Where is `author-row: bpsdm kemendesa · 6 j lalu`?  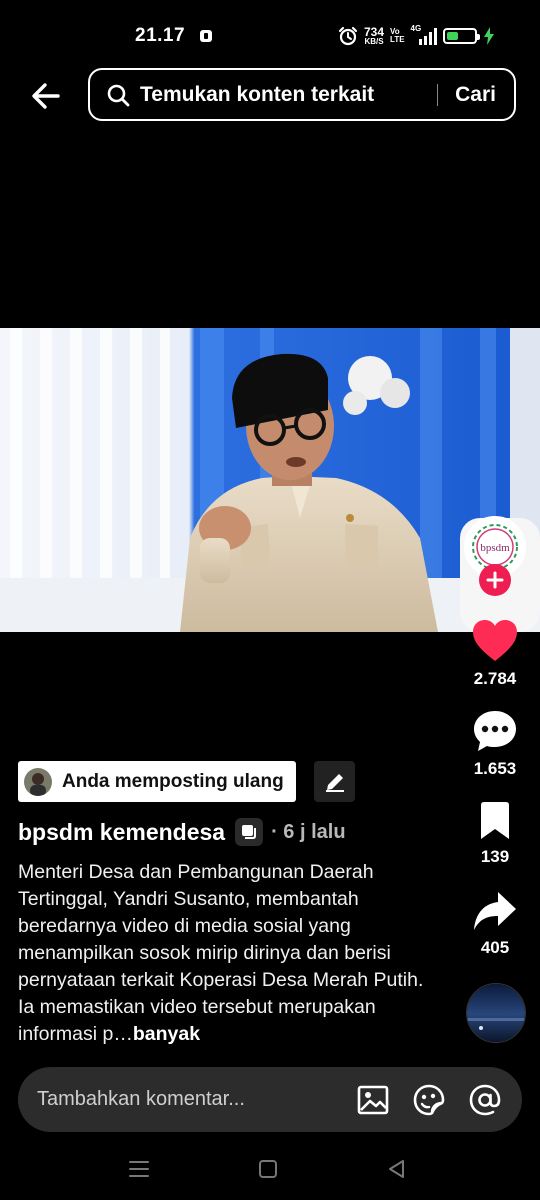 author-row: bpsdm kemendesa · 6 j lalu is located at coordinates (182, 832).